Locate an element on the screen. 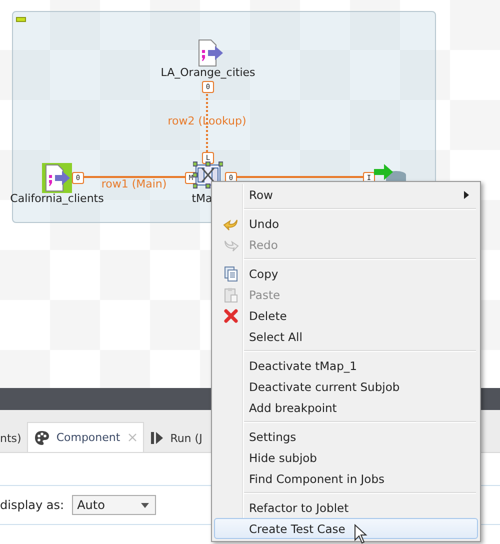  menu-item: Copy is located at coordinates (346, 273).